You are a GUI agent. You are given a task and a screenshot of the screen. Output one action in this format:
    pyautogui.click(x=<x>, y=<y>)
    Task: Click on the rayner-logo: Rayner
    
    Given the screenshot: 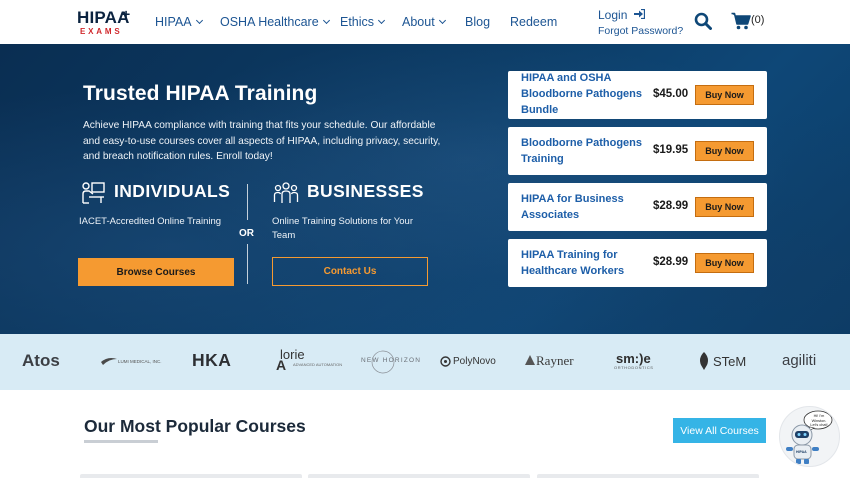 What is the action you would take?
    pyautogui.click(x=555, y=361)
    